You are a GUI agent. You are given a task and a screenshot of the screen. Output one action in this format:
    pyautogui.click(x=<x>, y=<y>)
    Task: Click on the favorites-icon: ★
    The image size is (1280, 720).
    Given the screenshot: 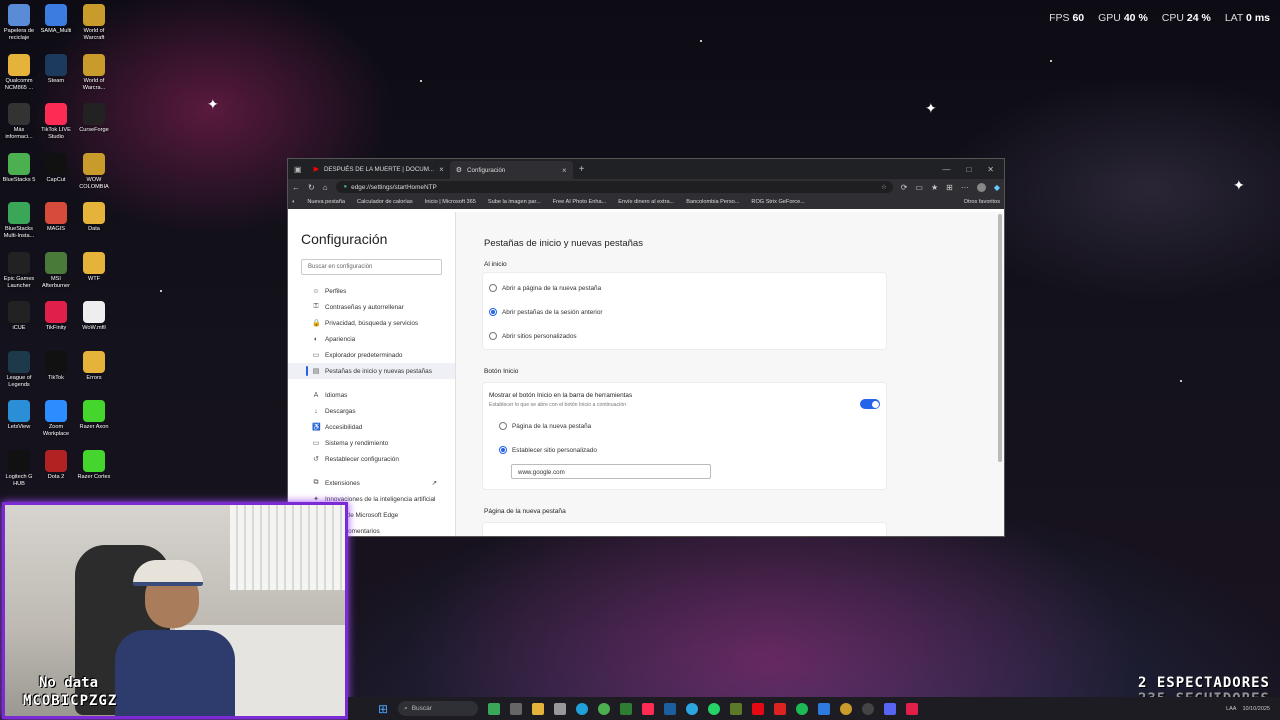 What is the action you would take?
    pyautogui.click(x=934, y=187)
    